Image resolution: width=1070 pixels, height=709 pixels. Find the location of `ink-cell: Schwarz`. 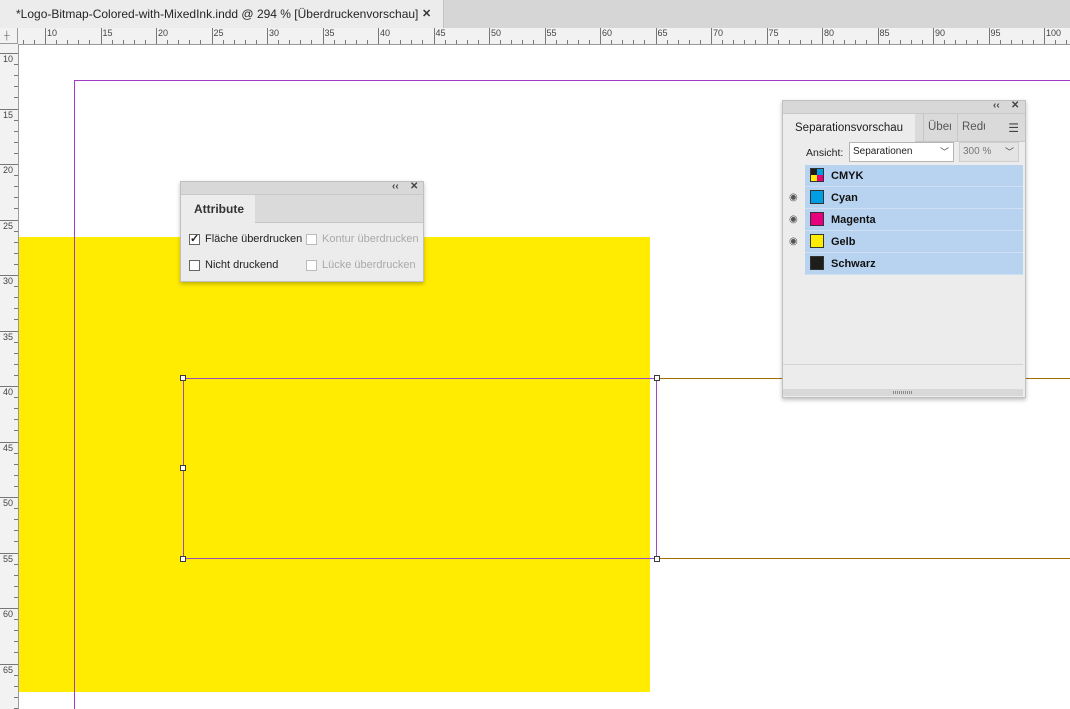

ink-cell: Schwarz is located at coordinates (914, 264).